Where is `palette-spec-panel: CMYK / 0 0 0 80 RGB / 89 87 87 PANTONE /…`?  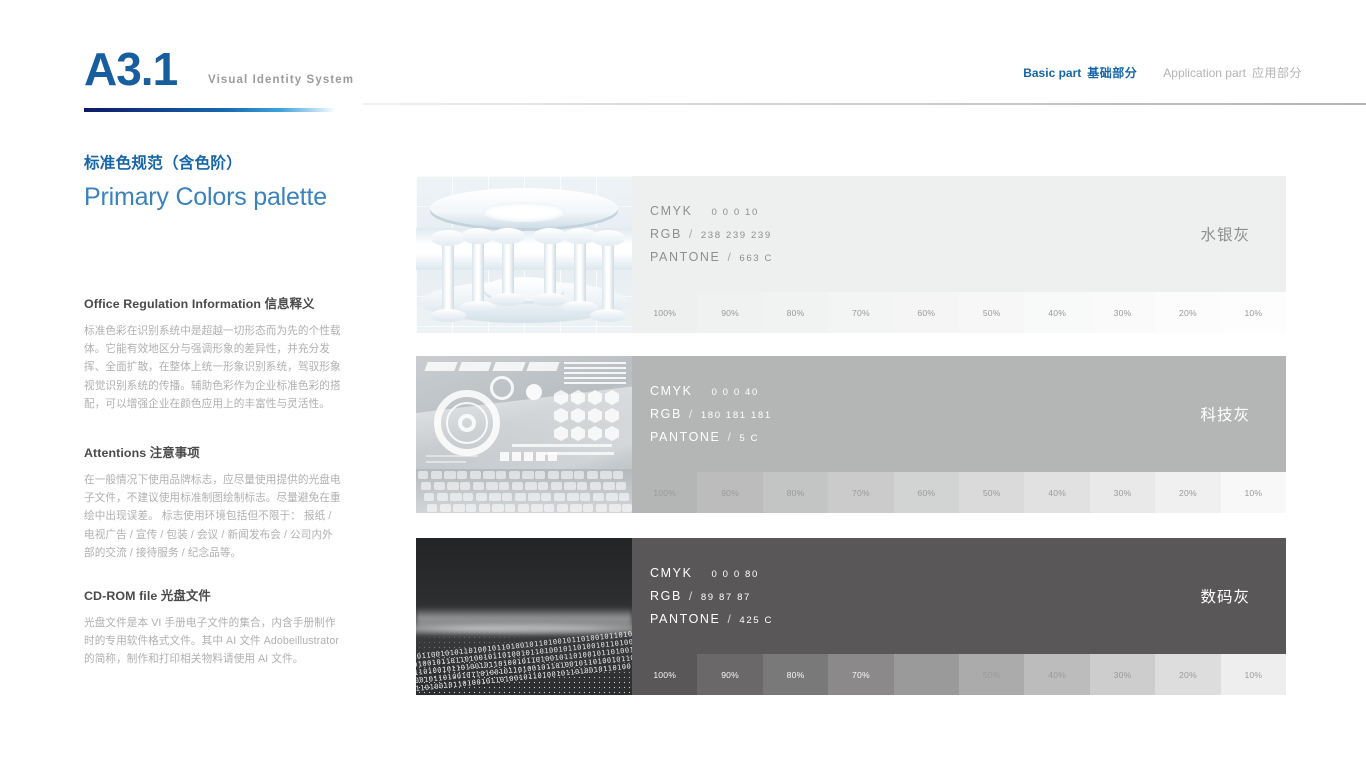
palette-spec-panel: CMYK / 0 0 0 80 RGB / 89 87 87 PANTONE /… is located at coordinates (959, 596).